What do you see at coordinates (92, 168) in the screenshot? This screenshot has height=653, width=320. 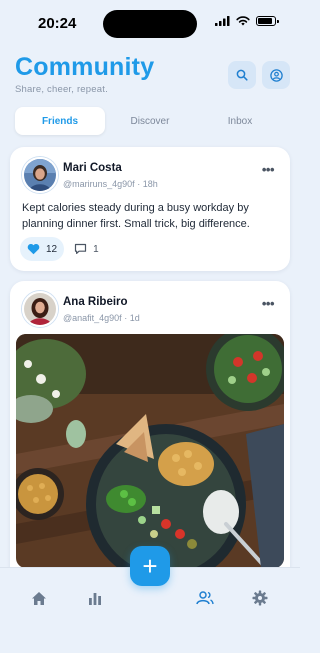 I see `author-name: Mari Costa` at bounding box center [92, 168].